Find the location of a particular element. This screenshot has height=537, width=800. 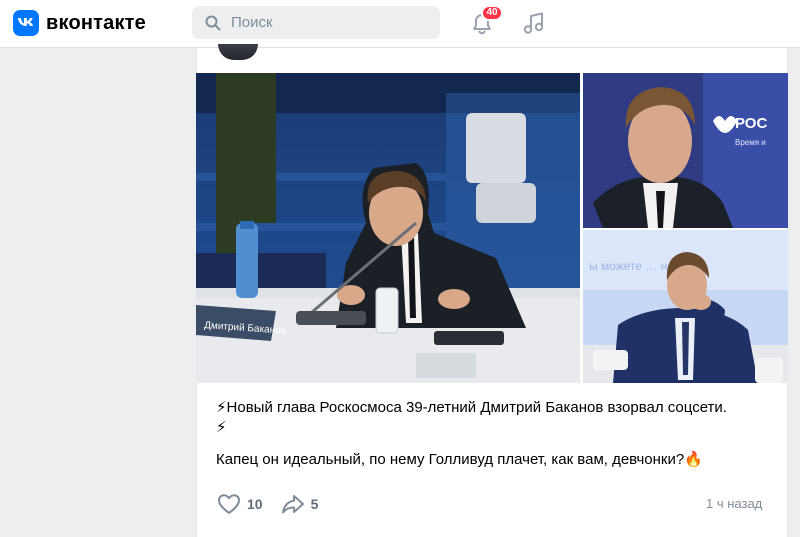

search-icon is located at coordinates (213, 22).